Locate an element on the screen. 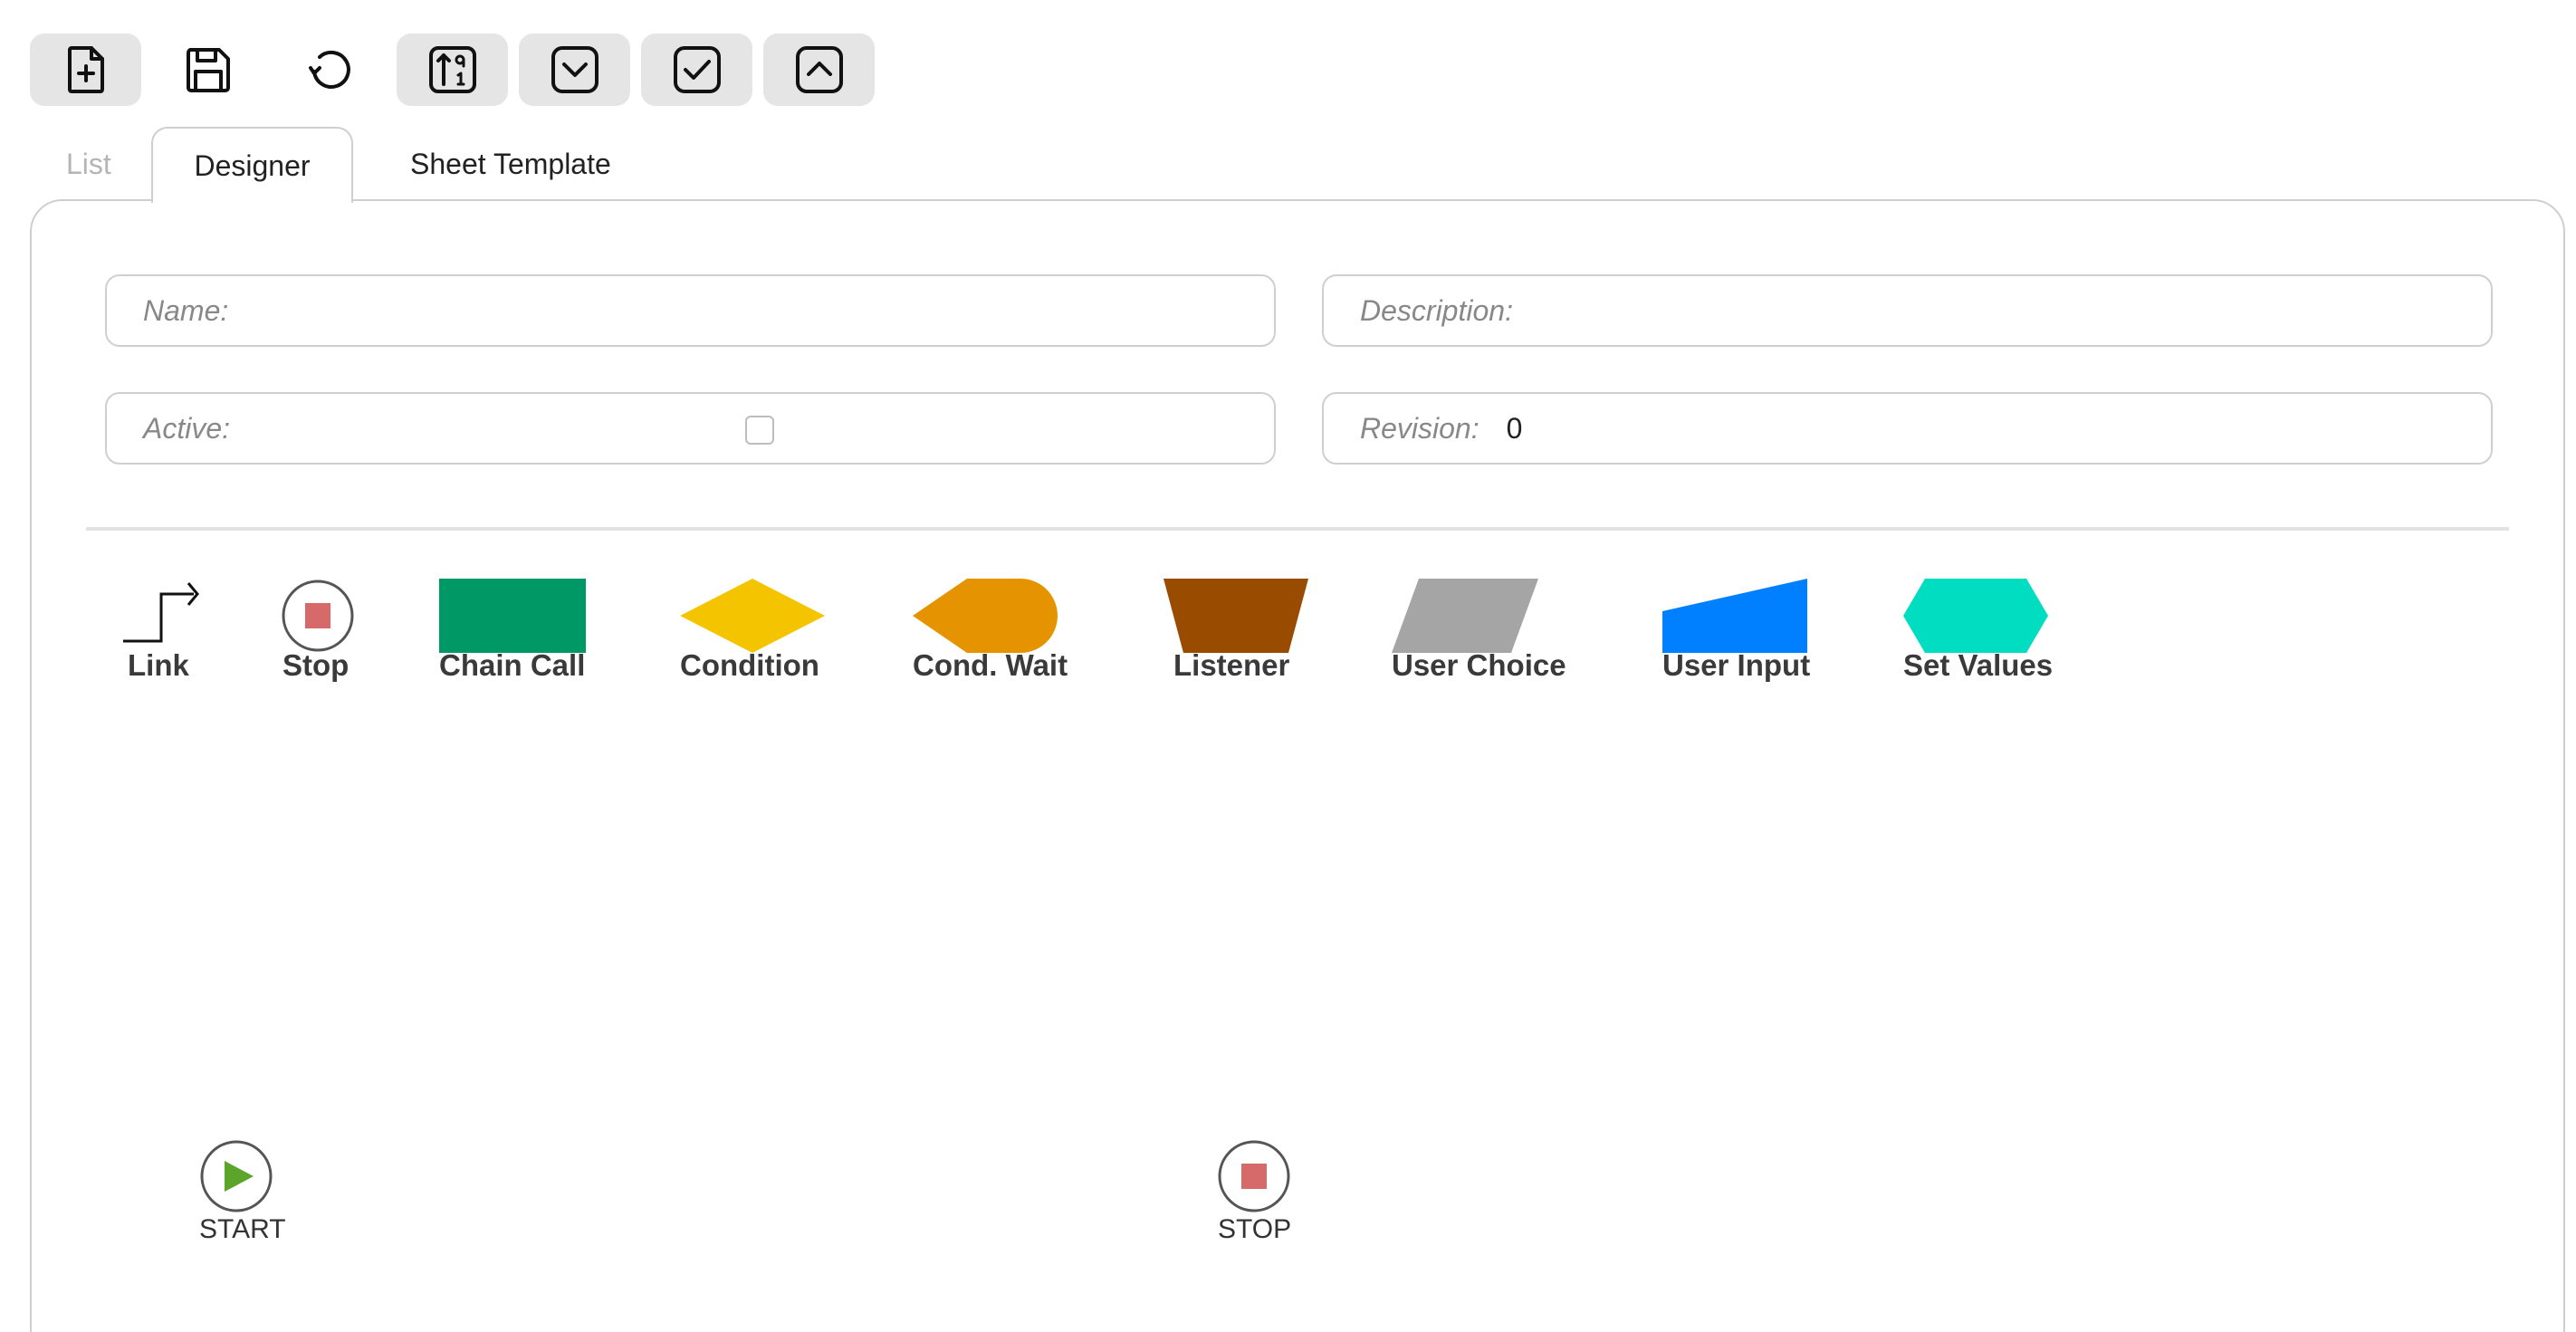 This screenshot has height=1332, width=2576. cond-wait-shape is located at coordinates (985, 616).